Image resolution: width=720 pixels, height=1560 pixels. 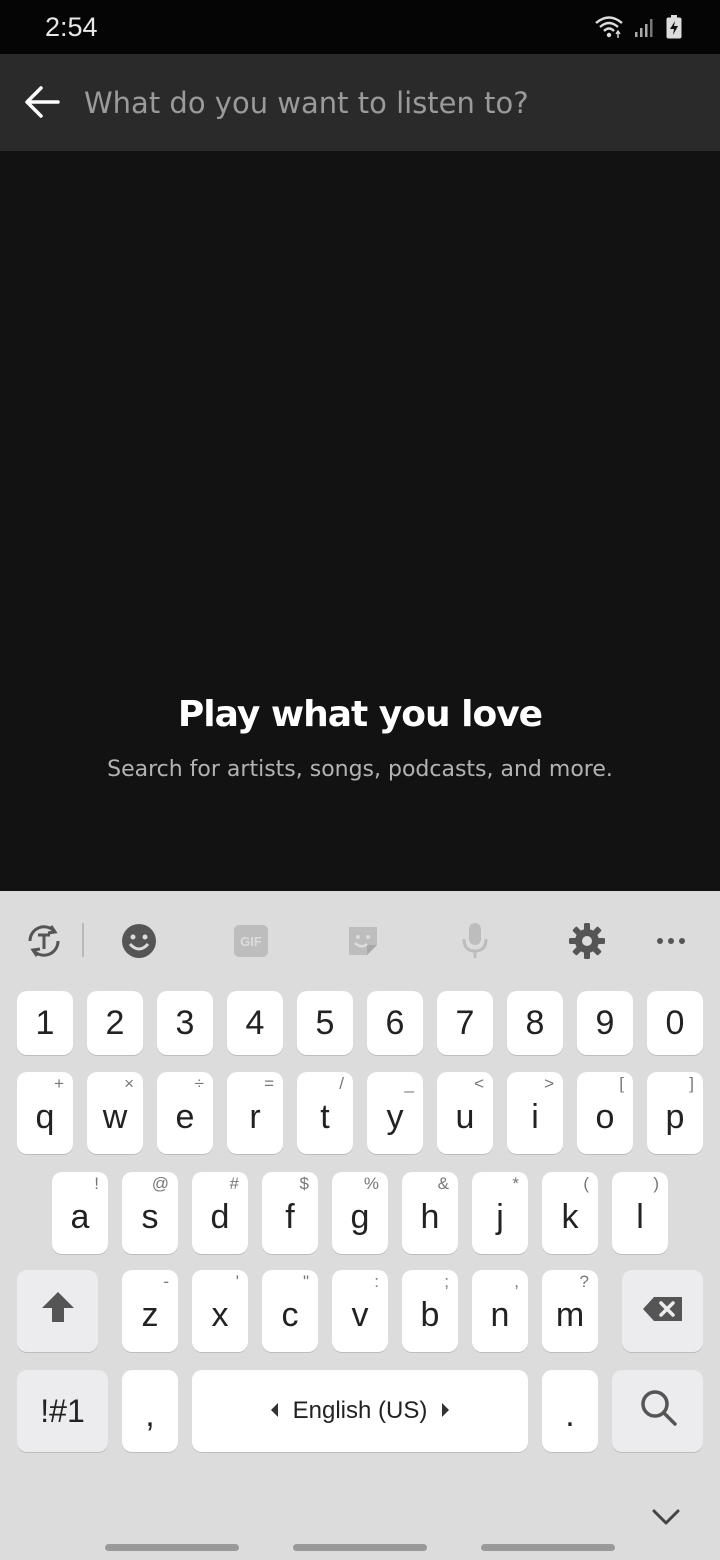 I want to click on hide-keyboard-chevron-icon, so click(x=668, y=1517).